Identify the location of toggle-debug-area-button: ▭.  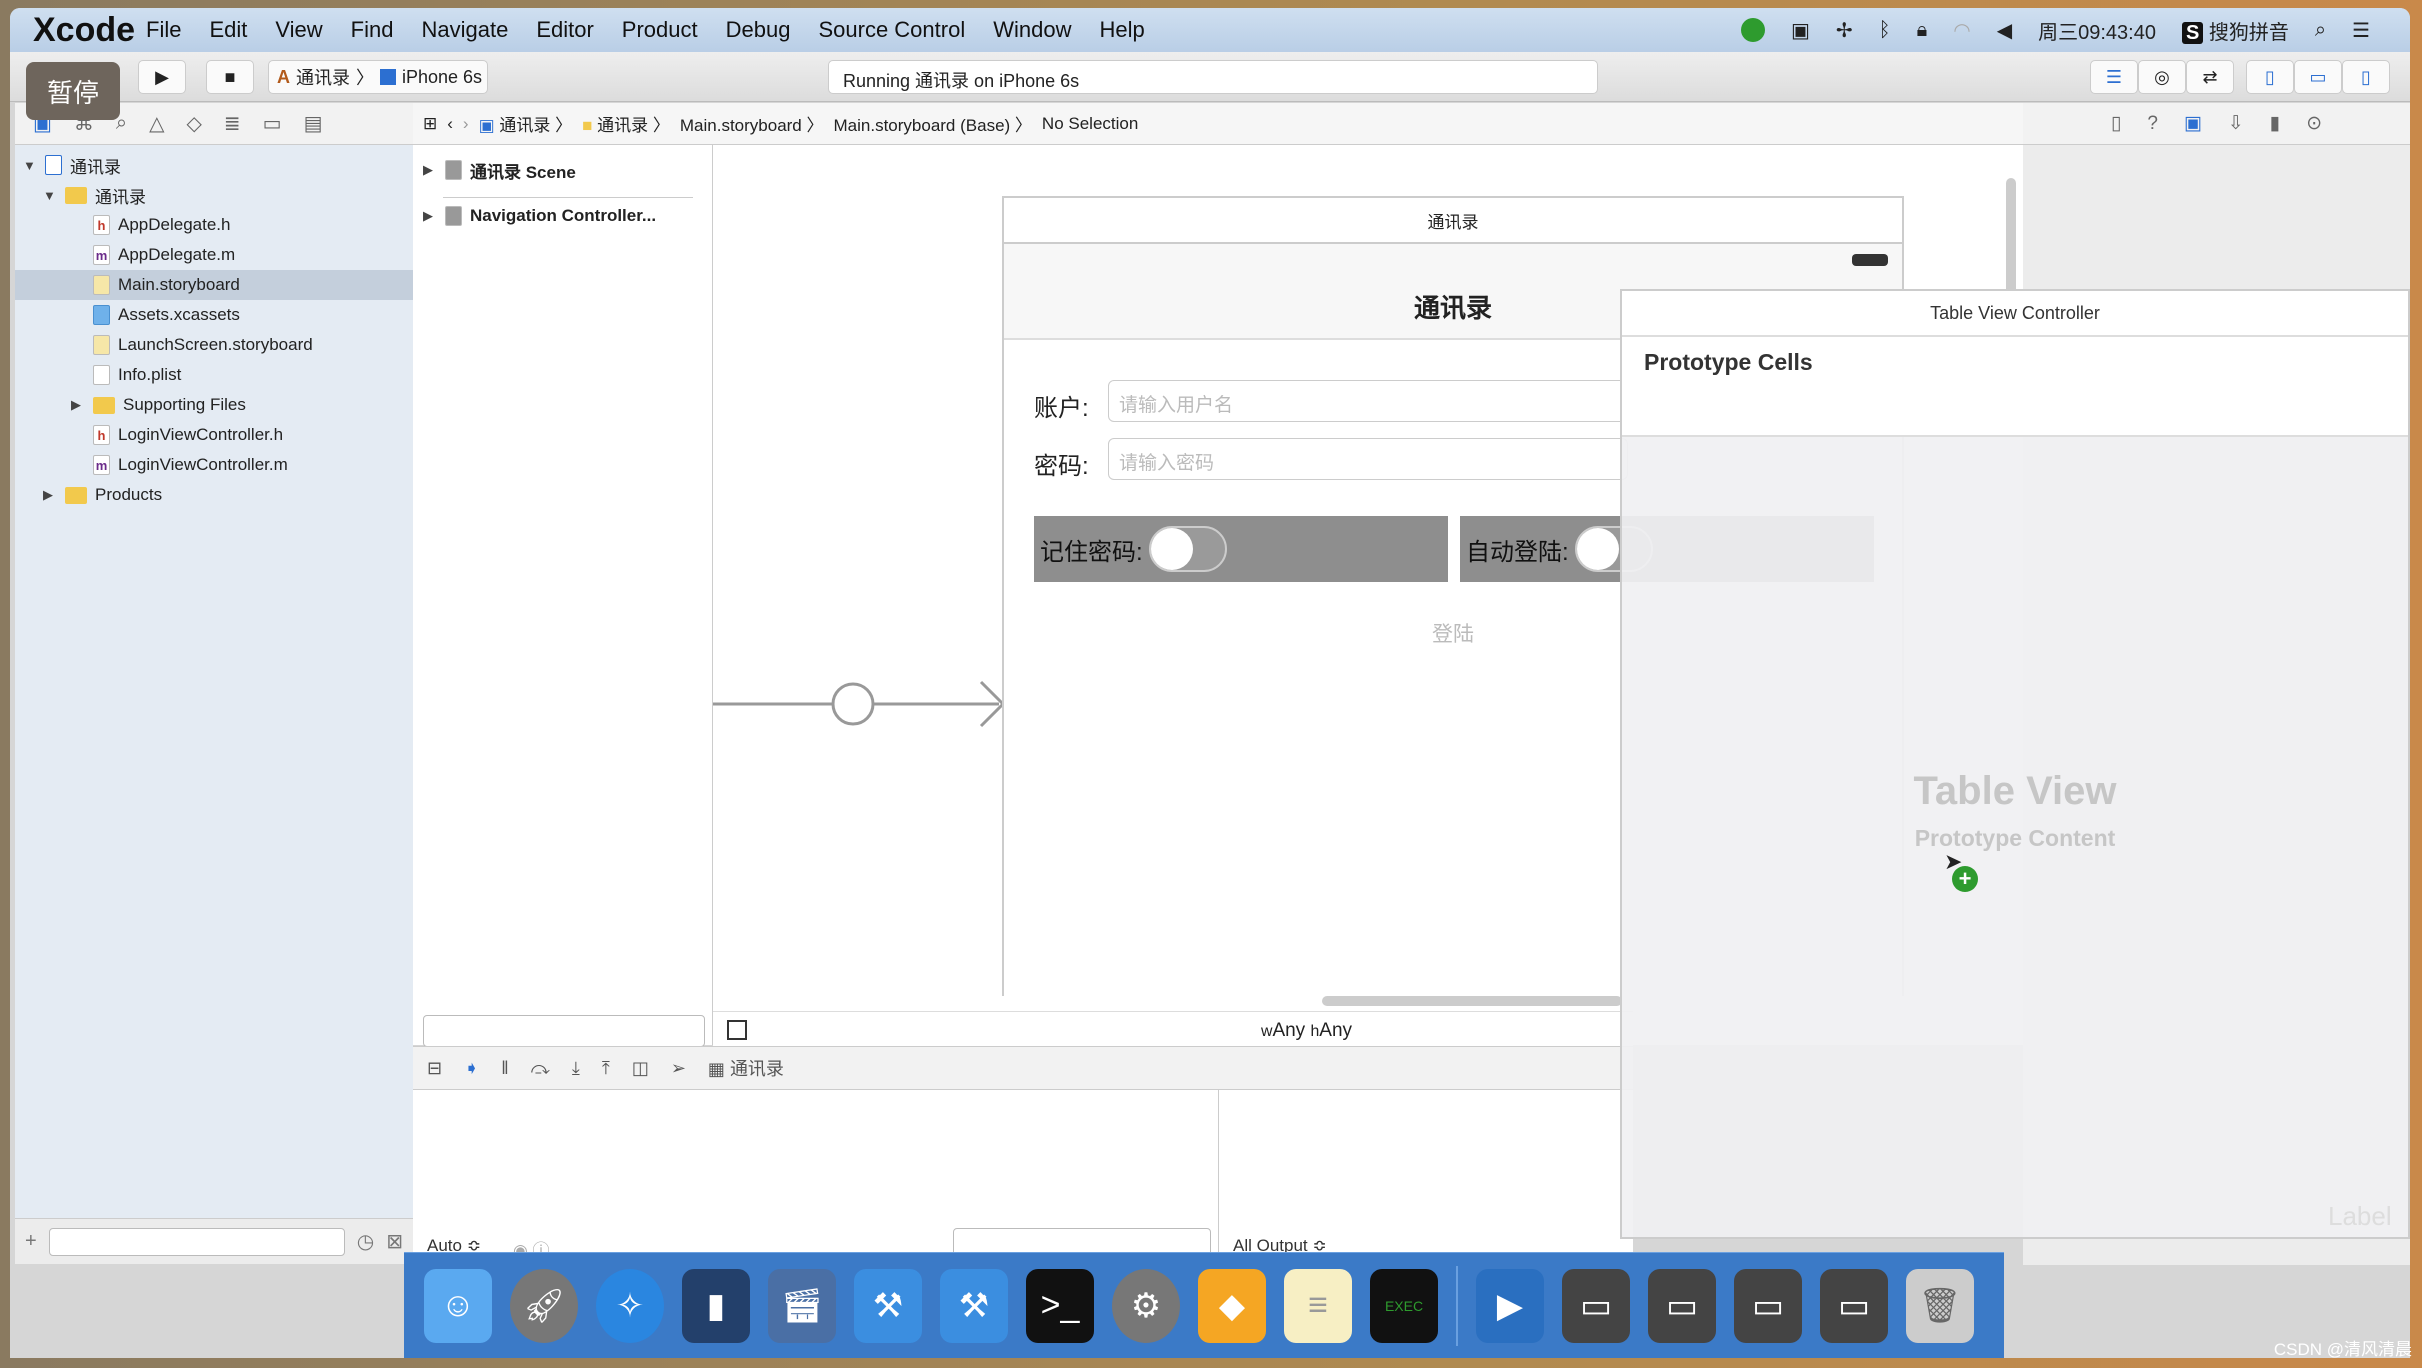
(2318, 77).